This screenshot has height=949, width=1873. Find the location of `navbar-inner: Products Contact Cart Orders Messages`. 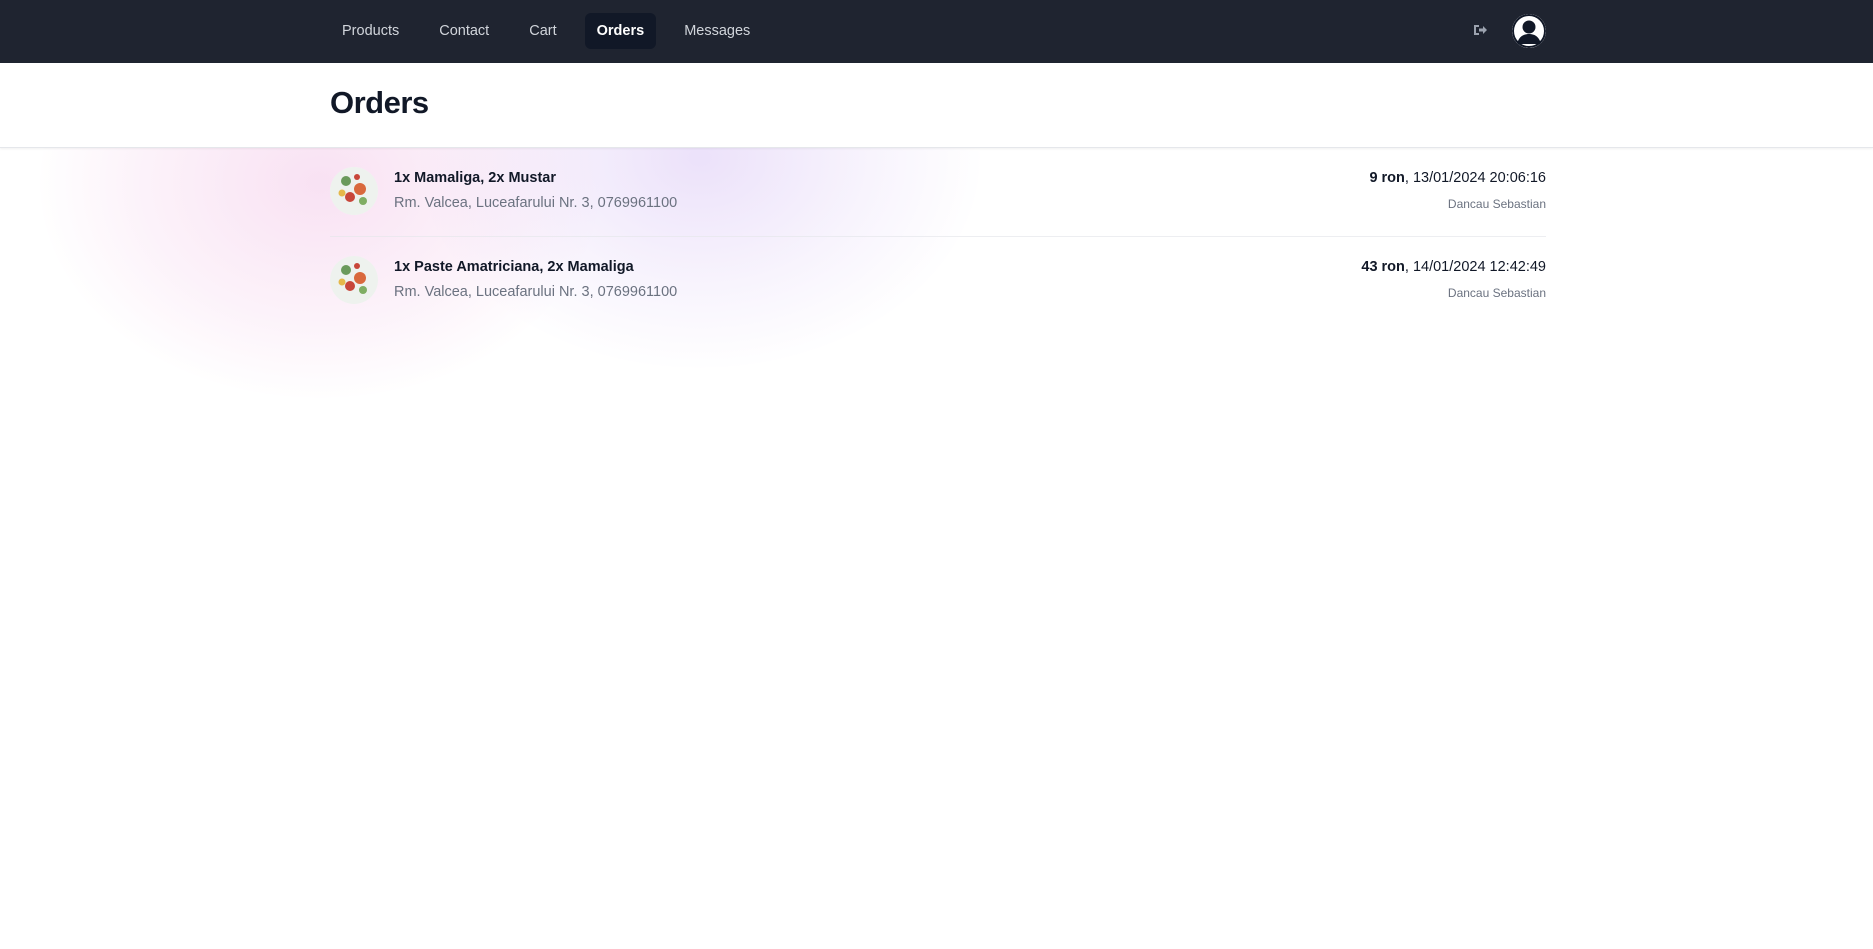

navbar-inner: Products Contact Cart Orders Messages is located at coordinates (938, 31).